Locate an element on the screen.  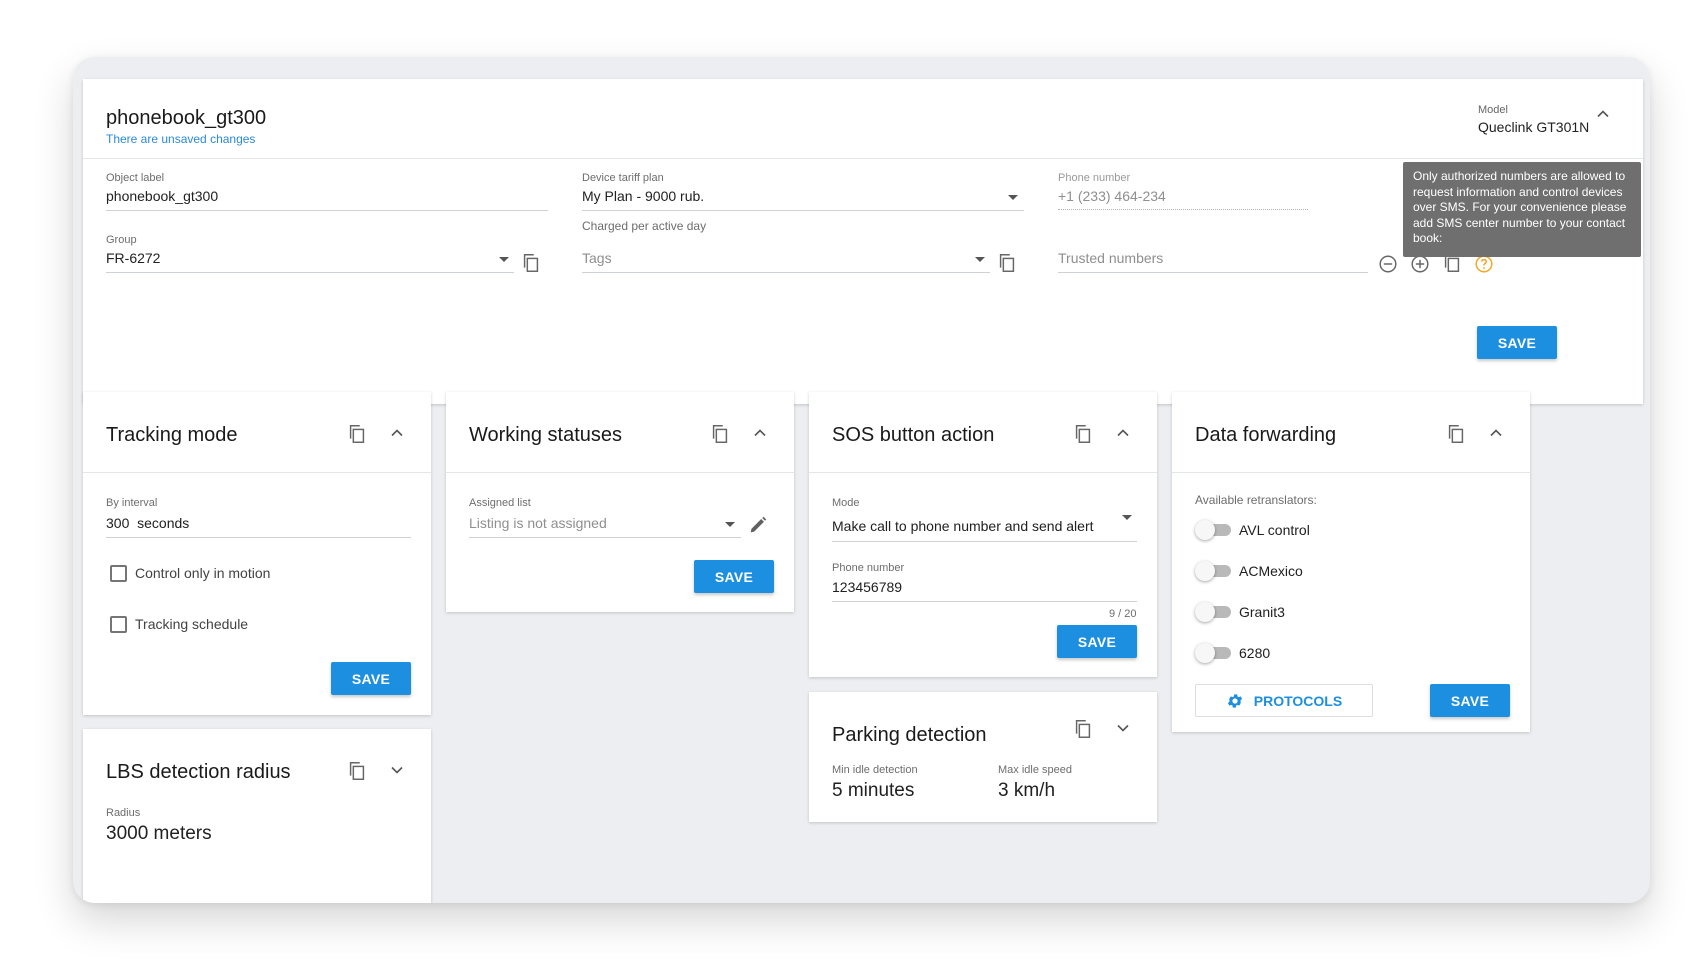
trusted-numbers-input: Trusted numbers is located at coordinates (1110, 258).